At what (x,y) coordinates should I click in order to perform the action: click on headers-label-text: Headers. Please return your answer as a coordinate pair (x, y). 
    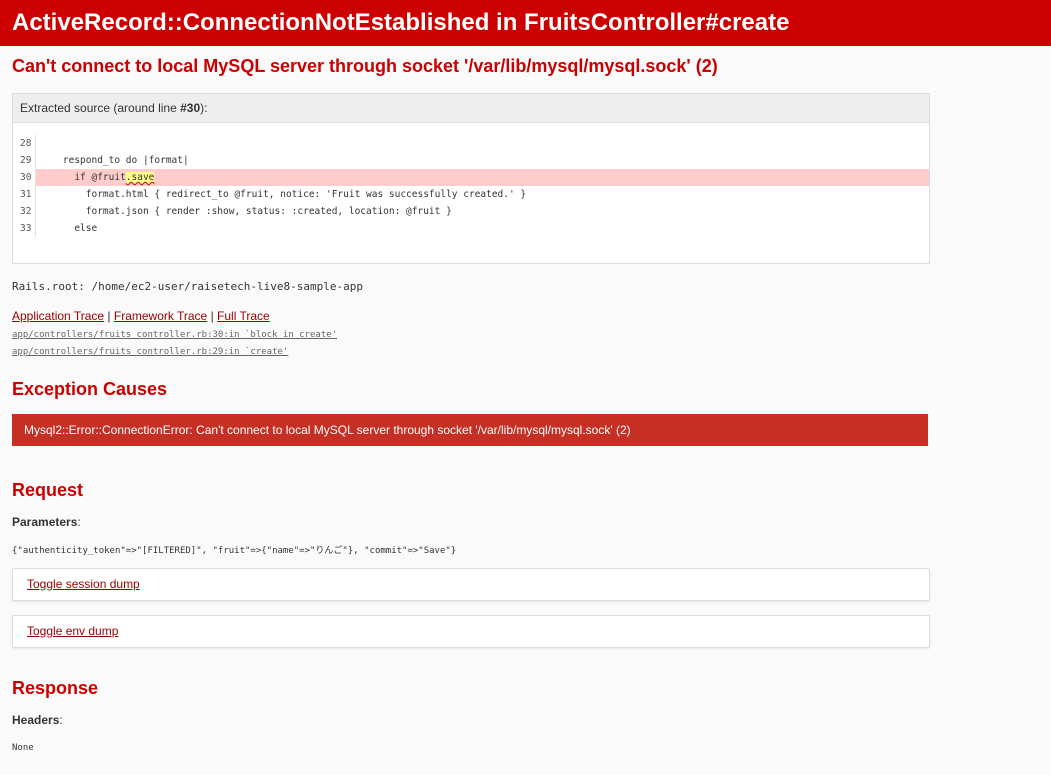
    Looking at the image, I should click on (36, 720).